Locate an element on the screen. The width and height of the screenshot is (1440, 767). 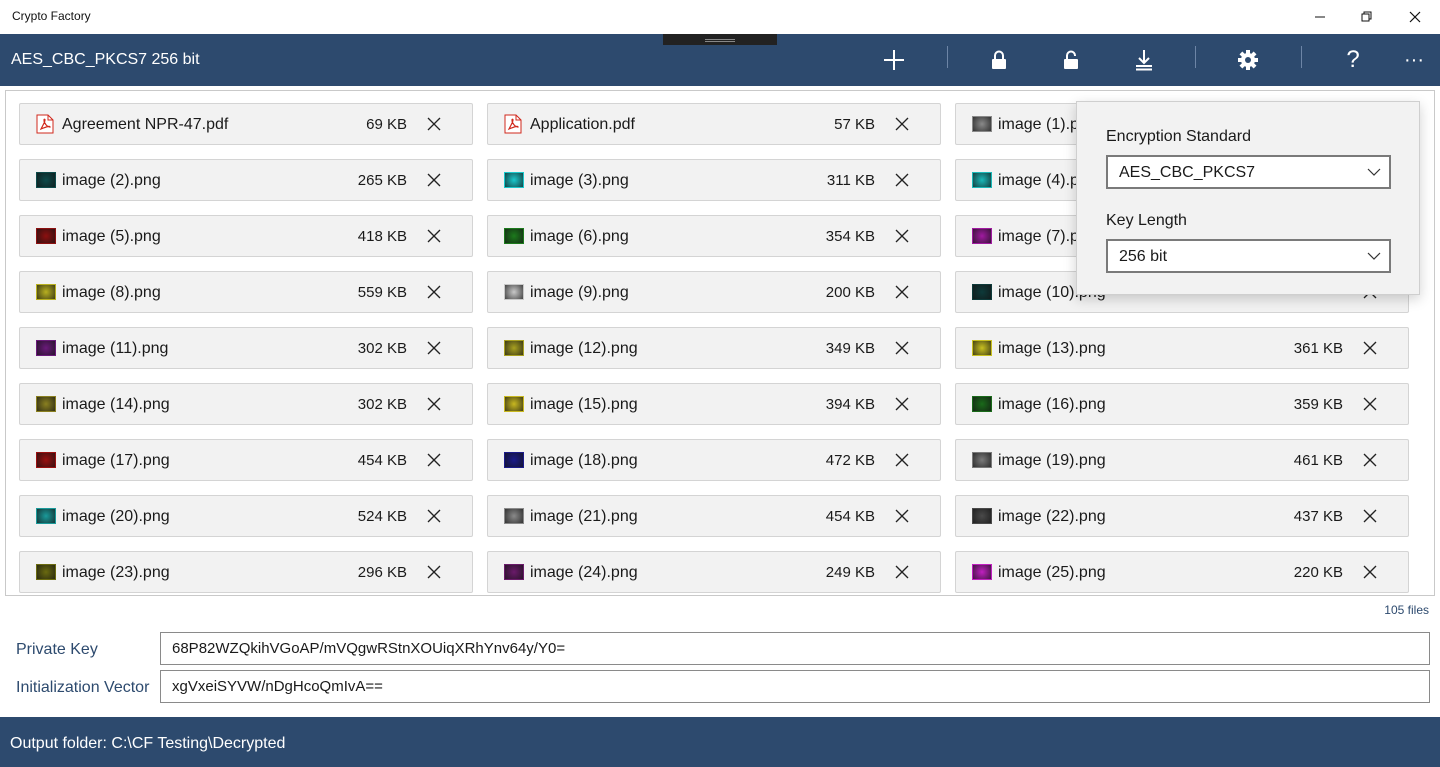
file-size: 359 KB is located at coordinates (1318, 404).